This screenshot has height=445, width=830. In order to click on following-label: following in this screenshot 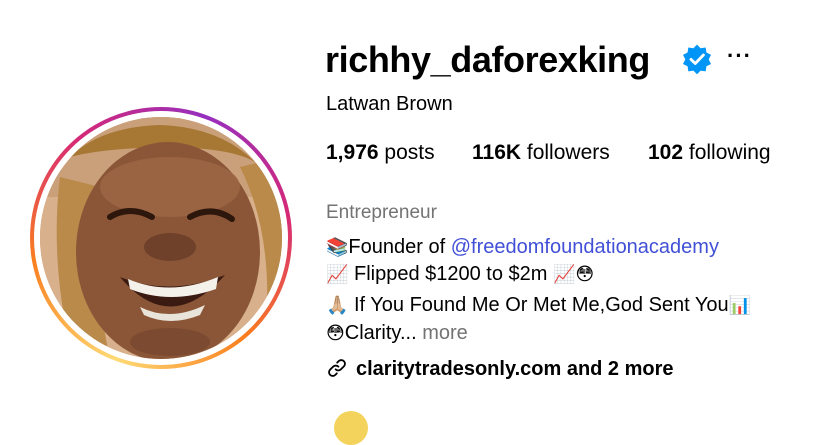, I will do `click(727, 152)`.